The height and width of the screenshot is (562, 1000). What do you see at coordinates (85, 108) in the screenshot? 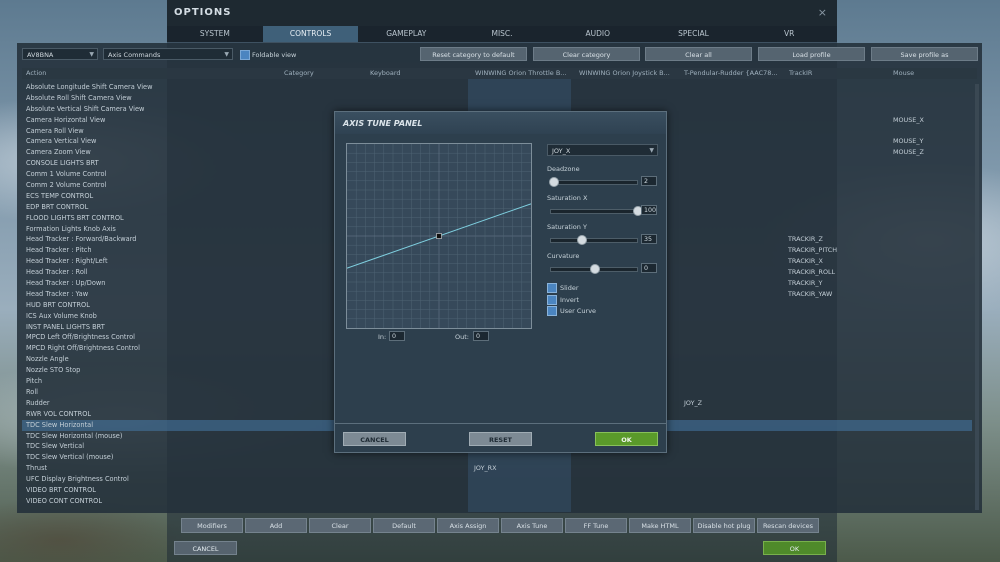
I see `action-name: Absolute Vertical Shift Camera View` at bounding box center [85, 108].